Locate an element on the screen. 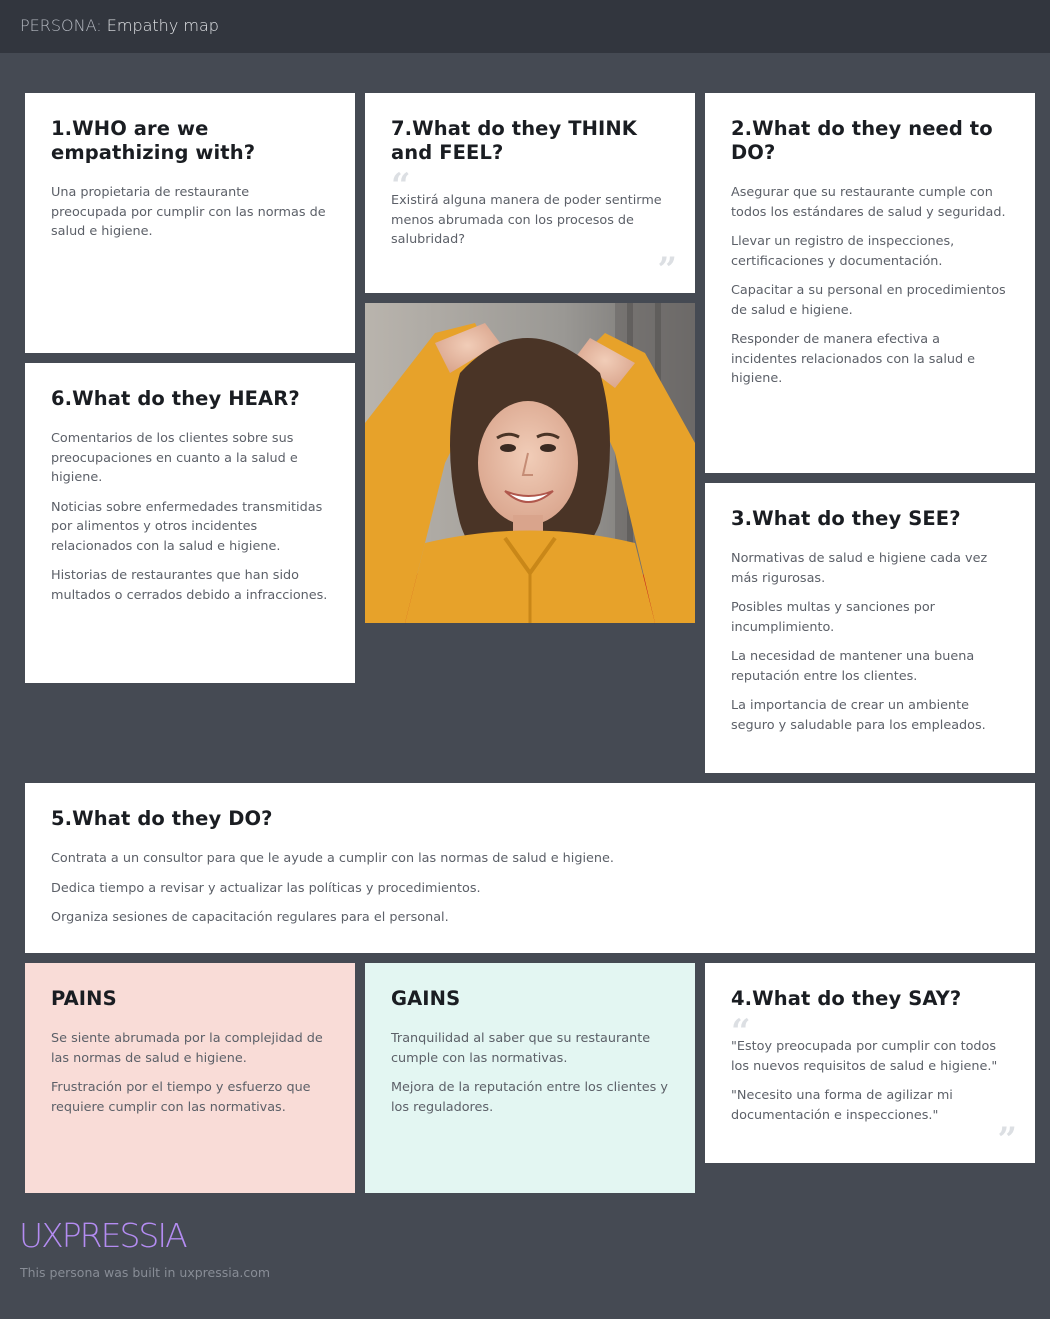  persona-photo-illustration is located at coordinates (530, 463).